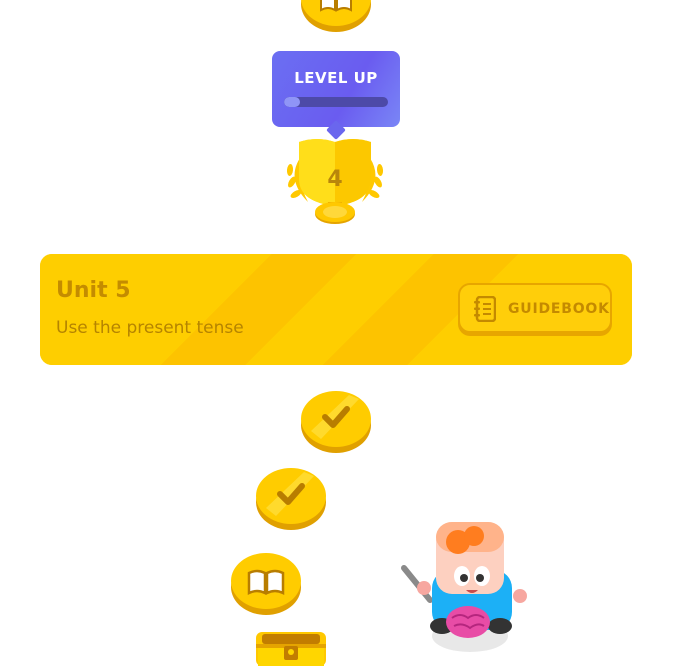 Image resolution: width=680 pixels, height=670 pixels. I want to click on trophy-number: 4, so click(334, 179).